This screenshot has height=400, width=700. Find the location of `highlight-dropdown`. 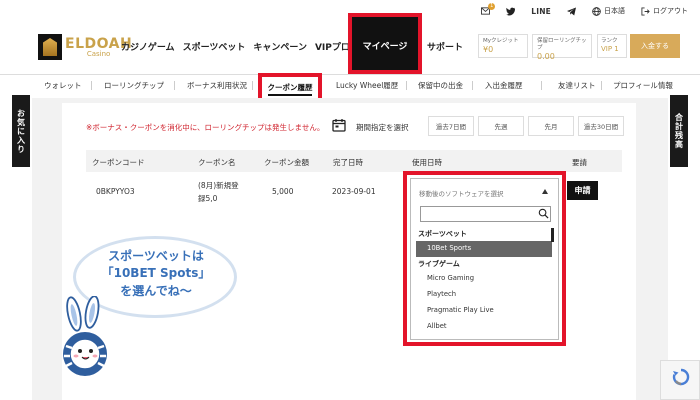

highlight-dropdown is located at coordinates (484, 258).